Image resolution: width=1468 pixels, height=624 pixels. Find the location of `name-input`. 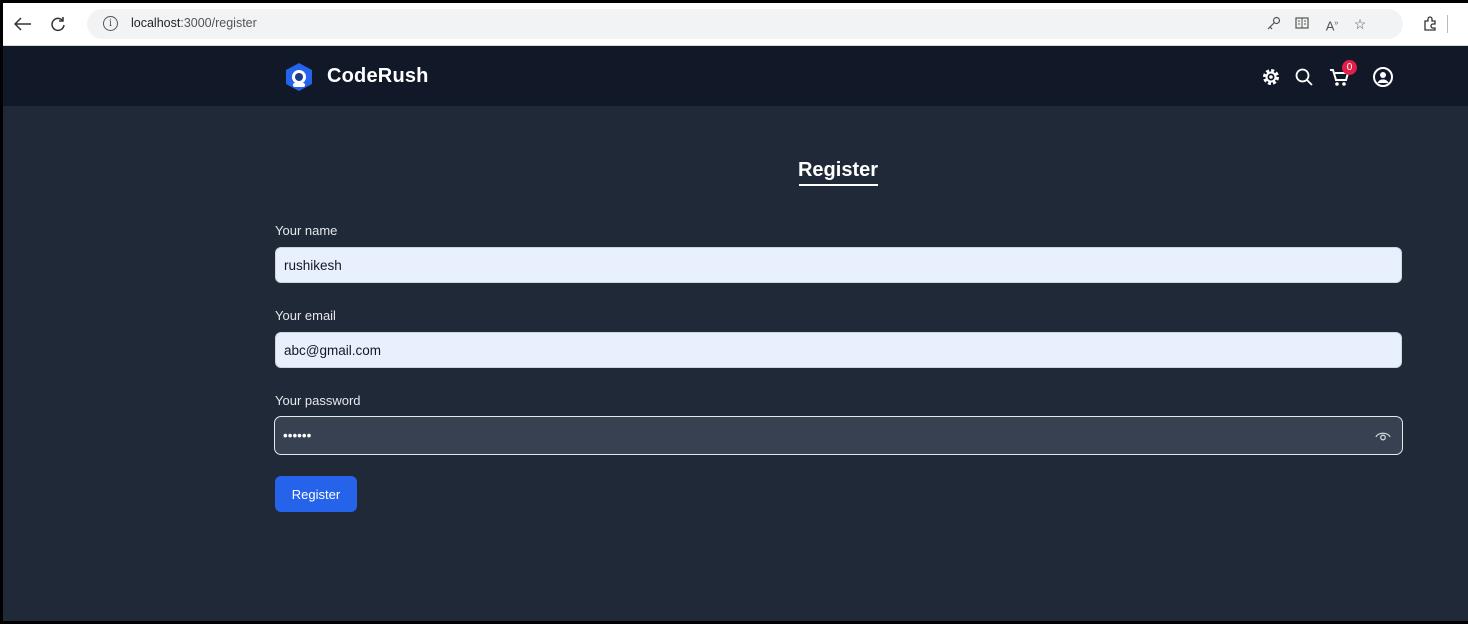

name-input is located at coordinates (838, 265).